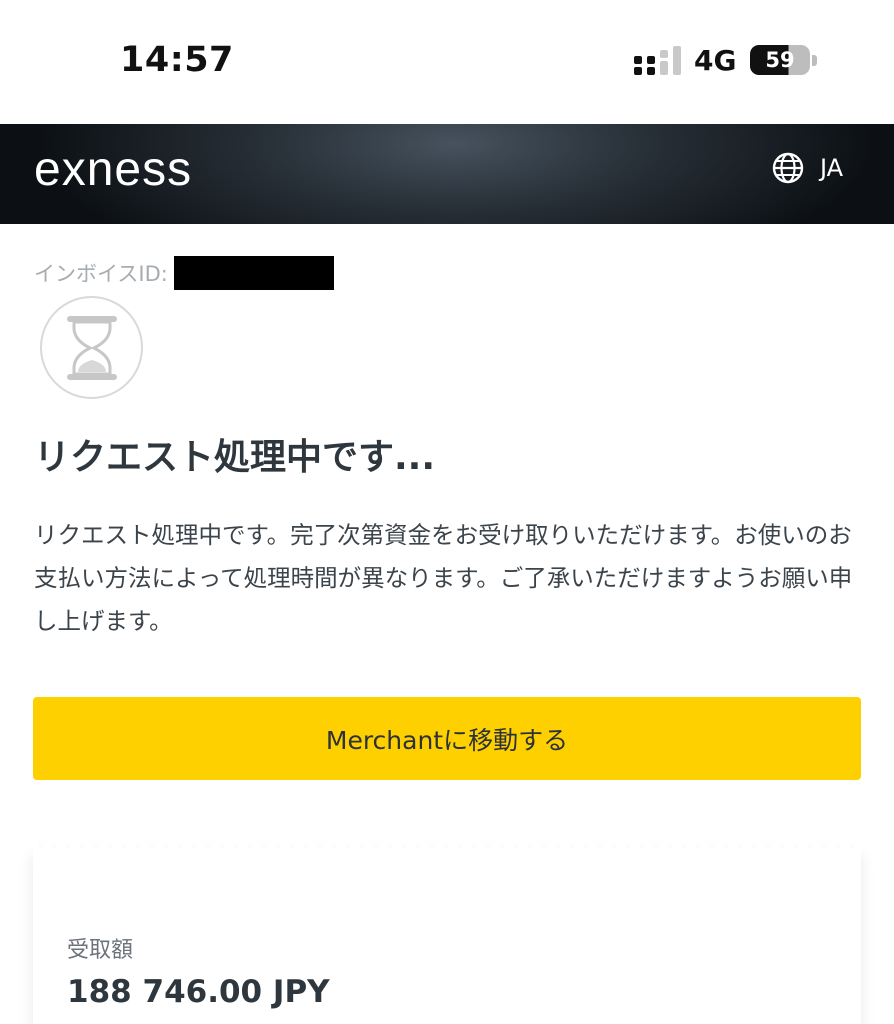 Image resolution: width=894 pixels, height=1024 pixels. Describe the element at coordinates (253, 273) in the screenshot. I see `invoice-id-redacted` at that location.